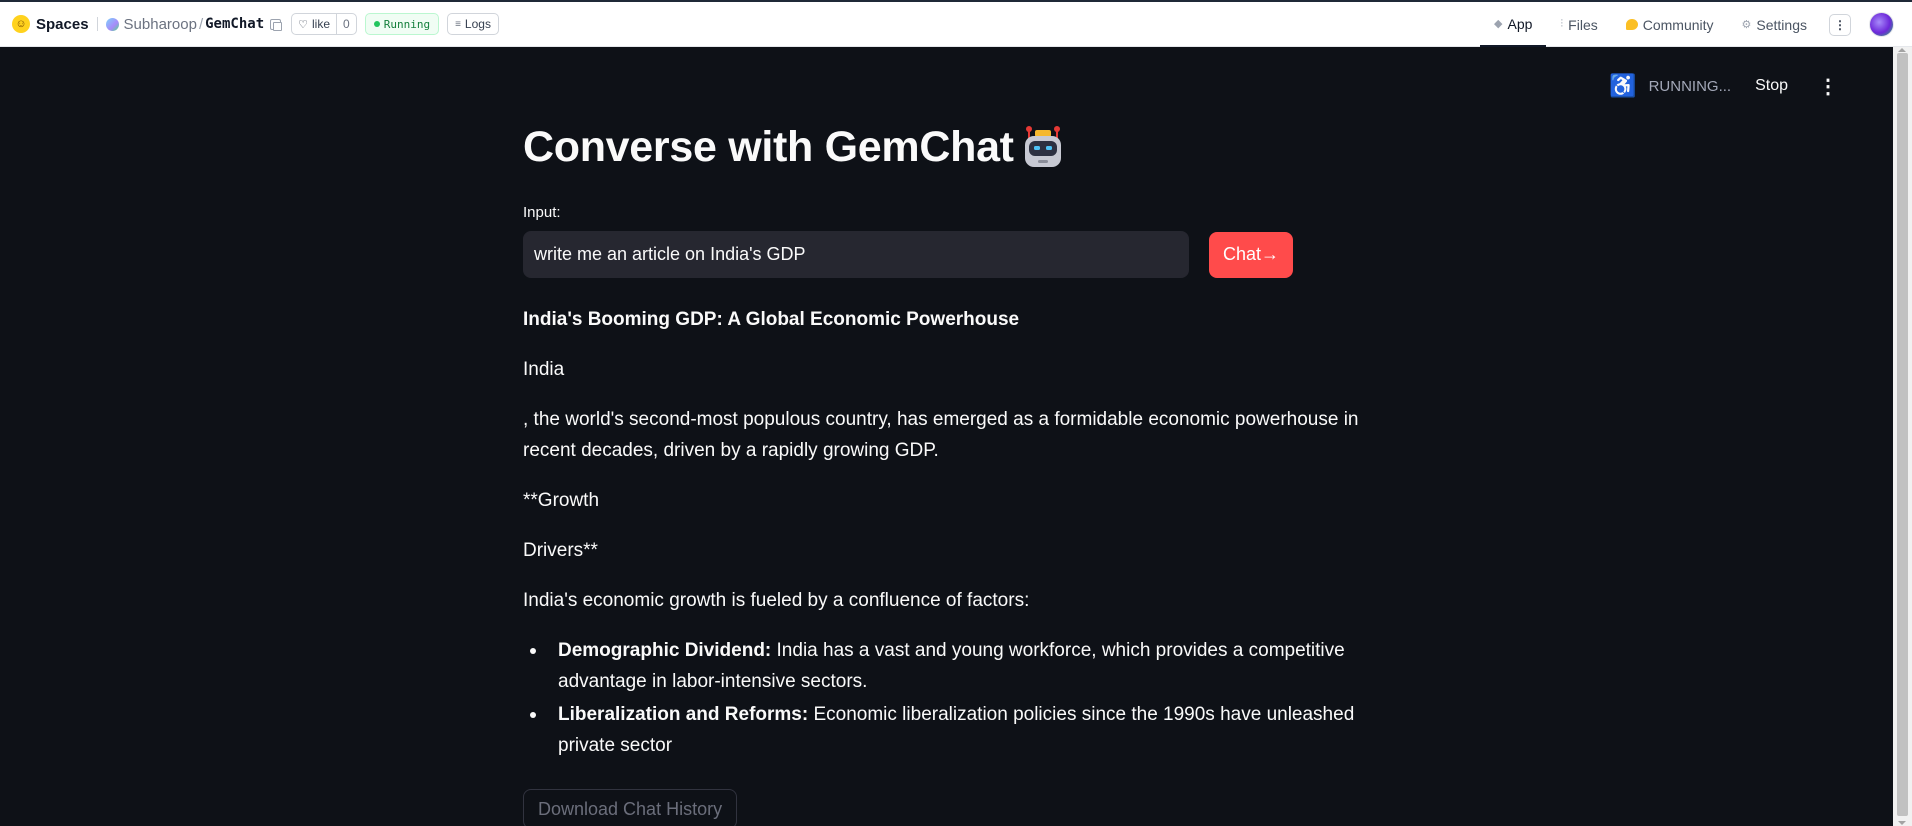 The image size is (1912, 826). I want to click on more-options-button: ⋮, so click(1840, 24).